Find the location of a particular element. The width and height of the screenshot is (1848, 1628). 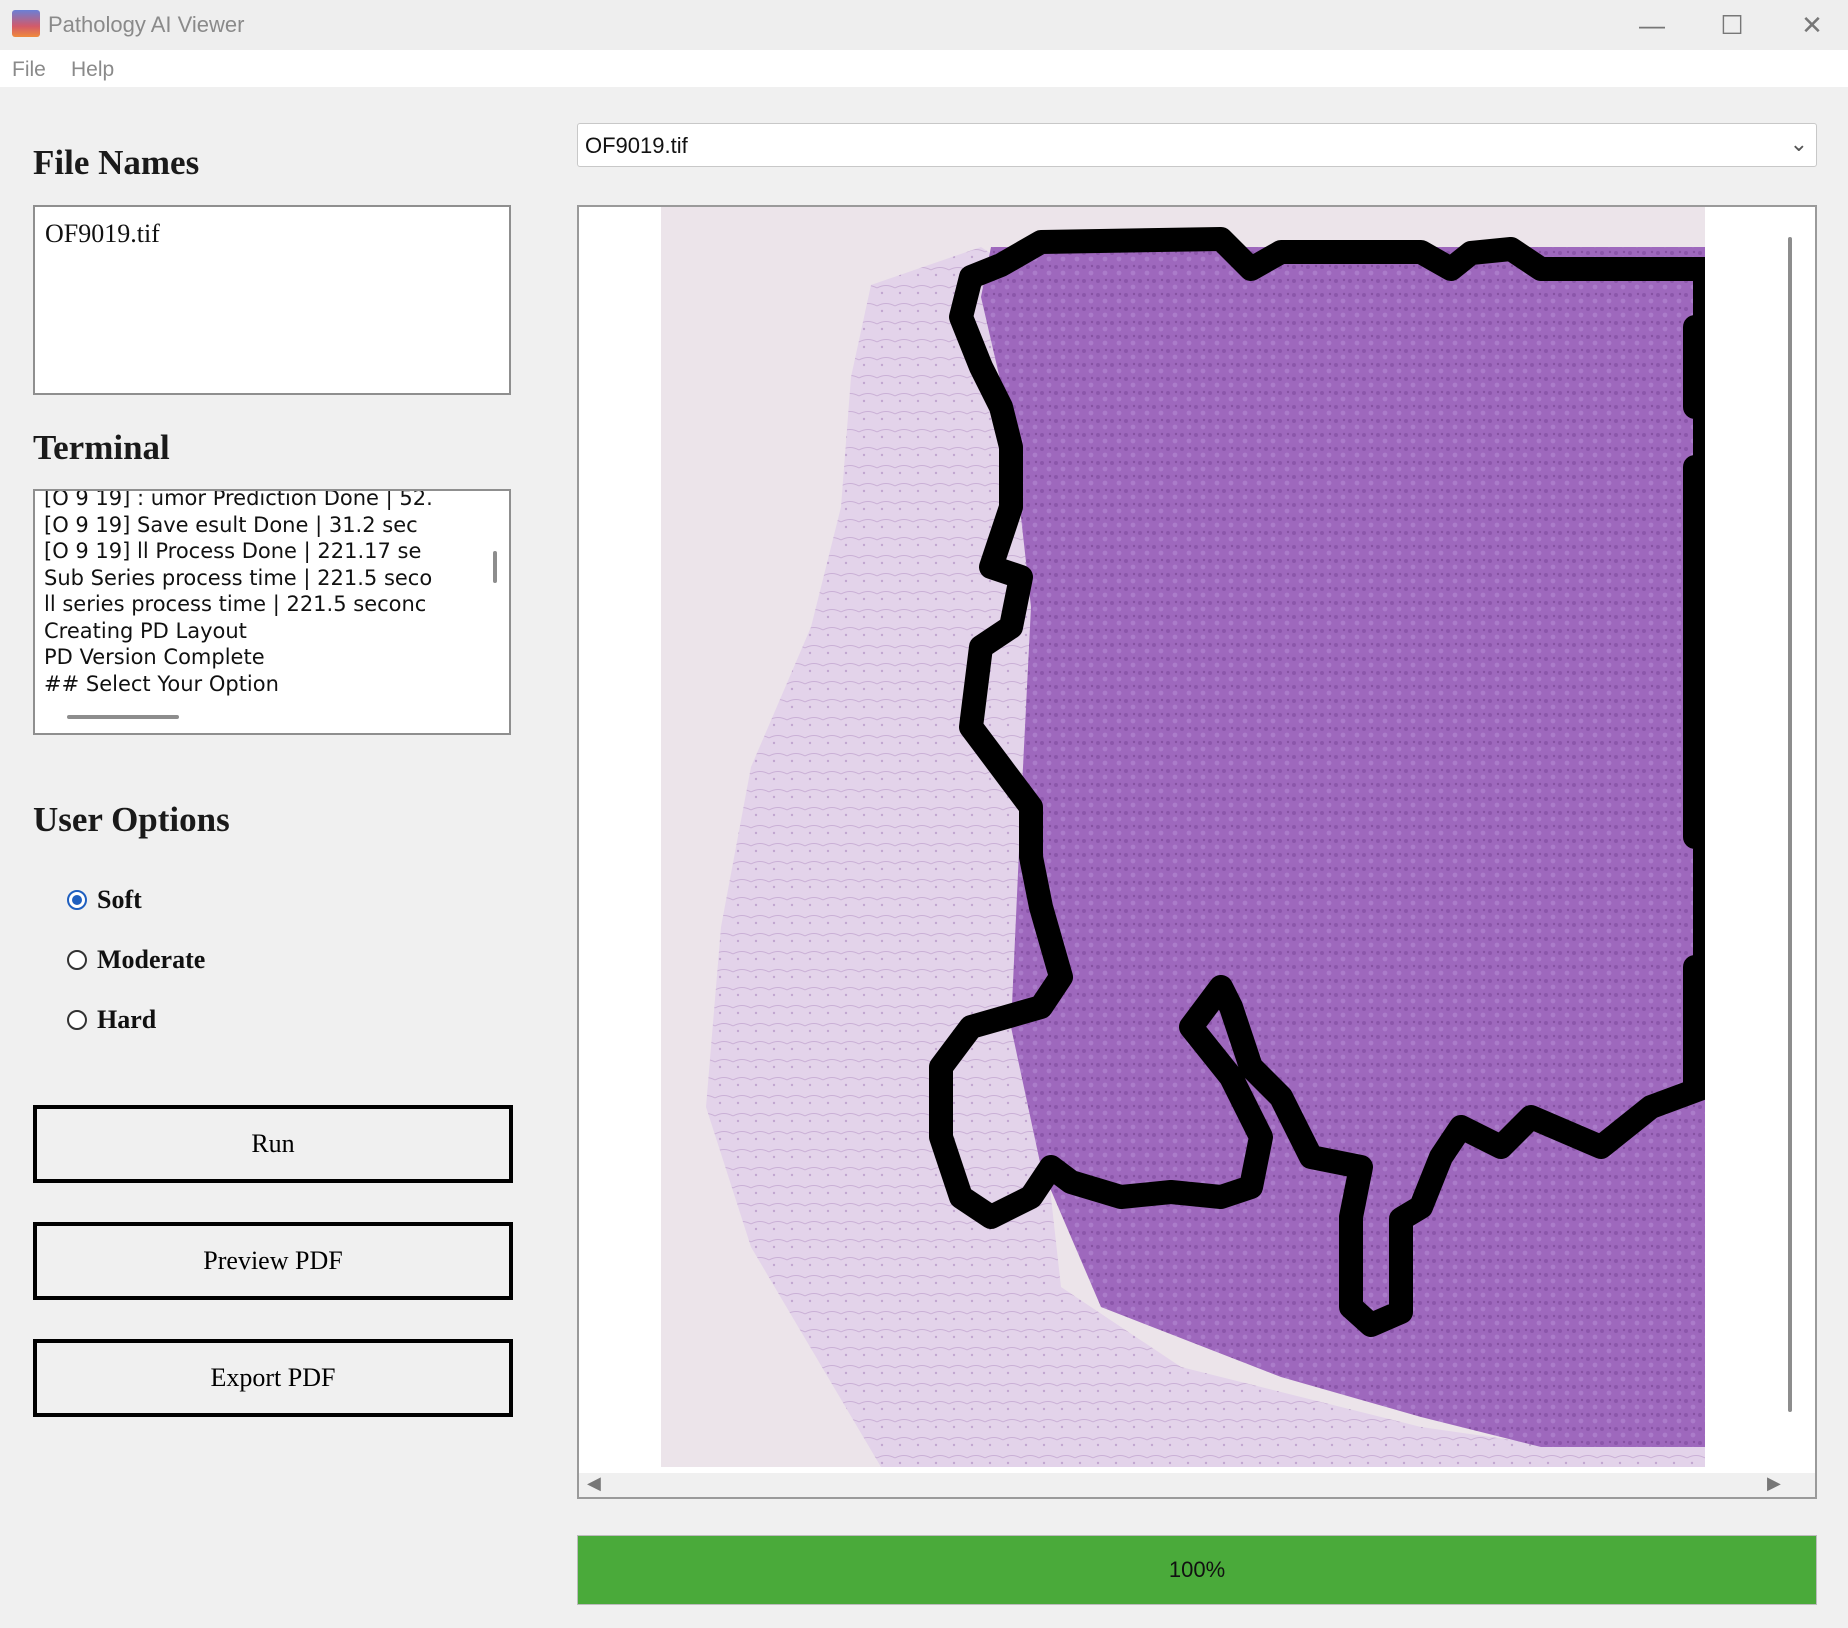

maximize-icon: ☐ is located at coordinates (1732, 25).